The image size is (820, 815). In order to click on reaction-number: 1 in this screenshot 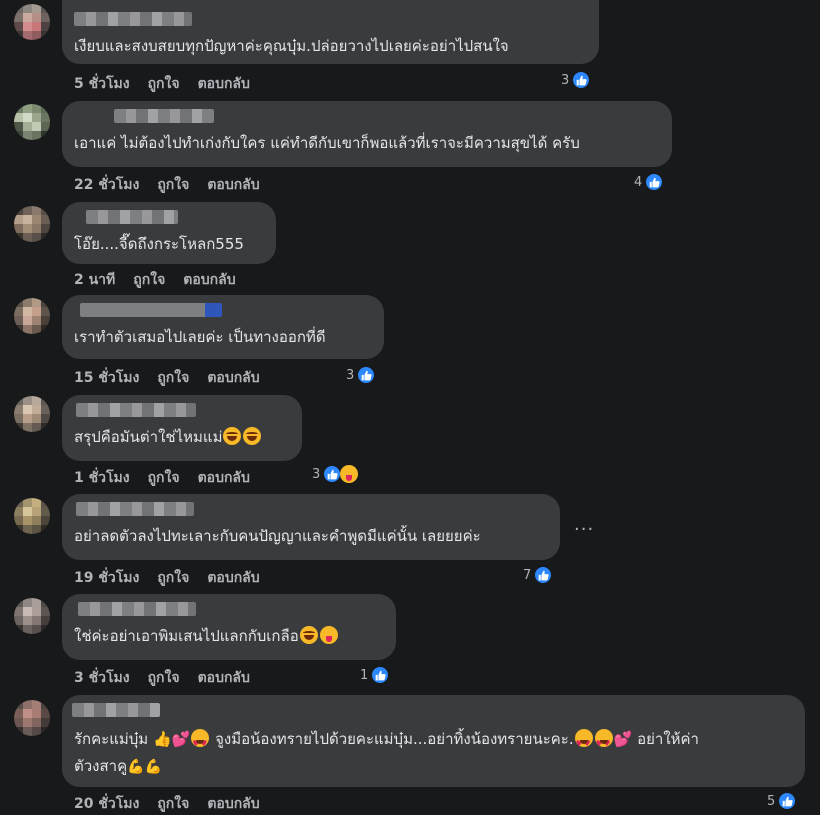, I will do `click(364, 675)`.